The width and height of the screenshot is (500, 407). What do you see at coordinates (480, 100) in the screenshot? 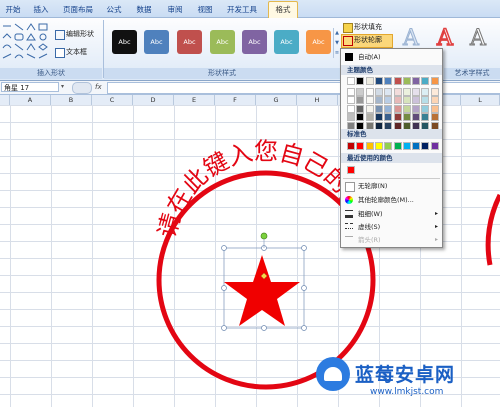
I see `column-header: L` at bounding box center [480, 100].